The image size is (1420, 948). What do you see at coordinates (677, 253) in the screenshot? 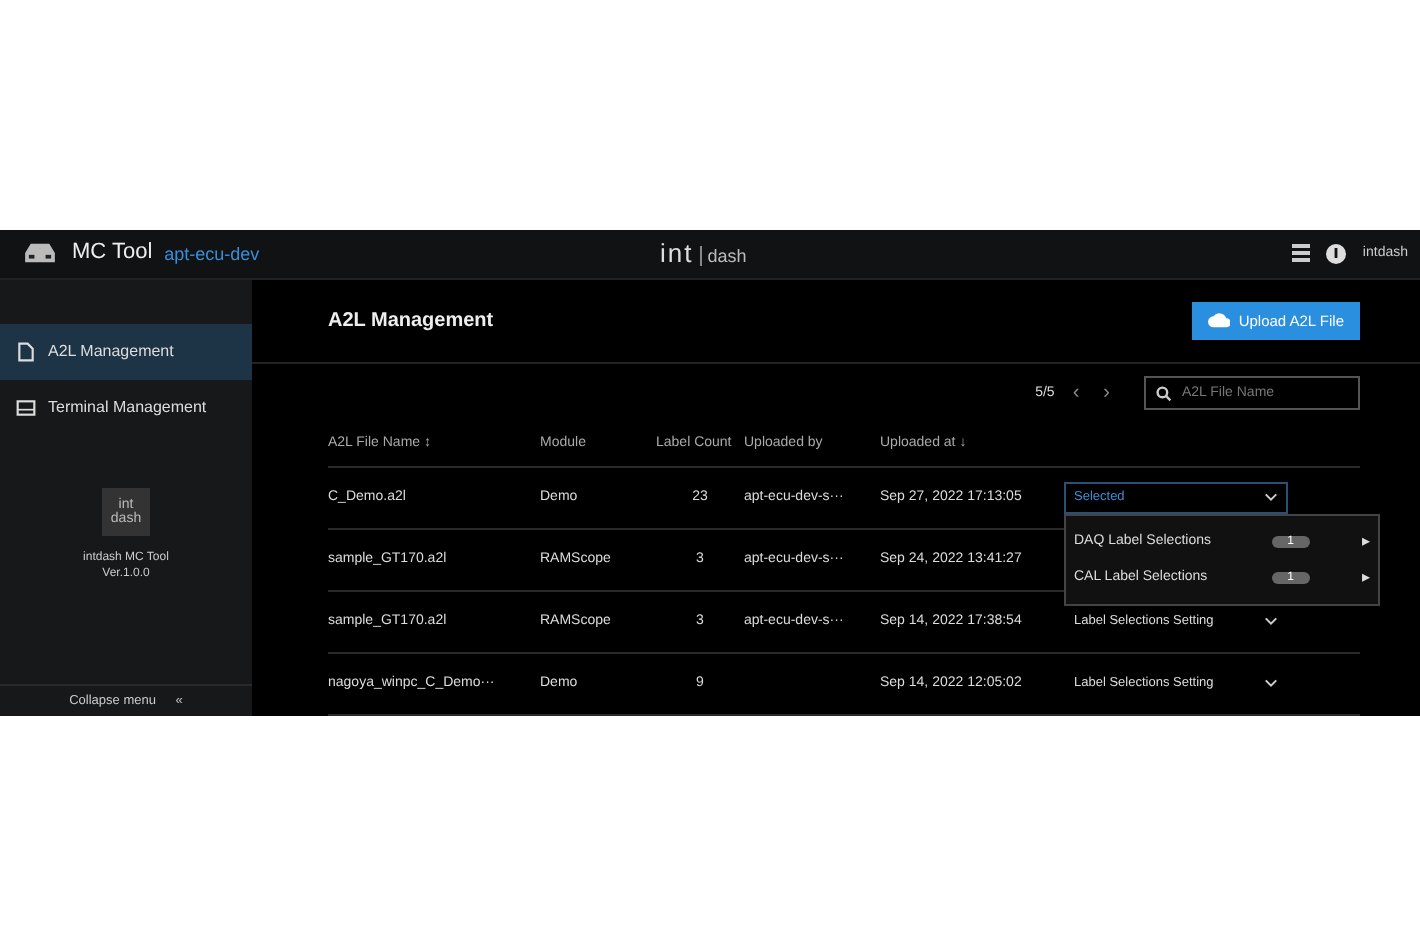
I see `logo-text: int` at bounding box center [677, 253].